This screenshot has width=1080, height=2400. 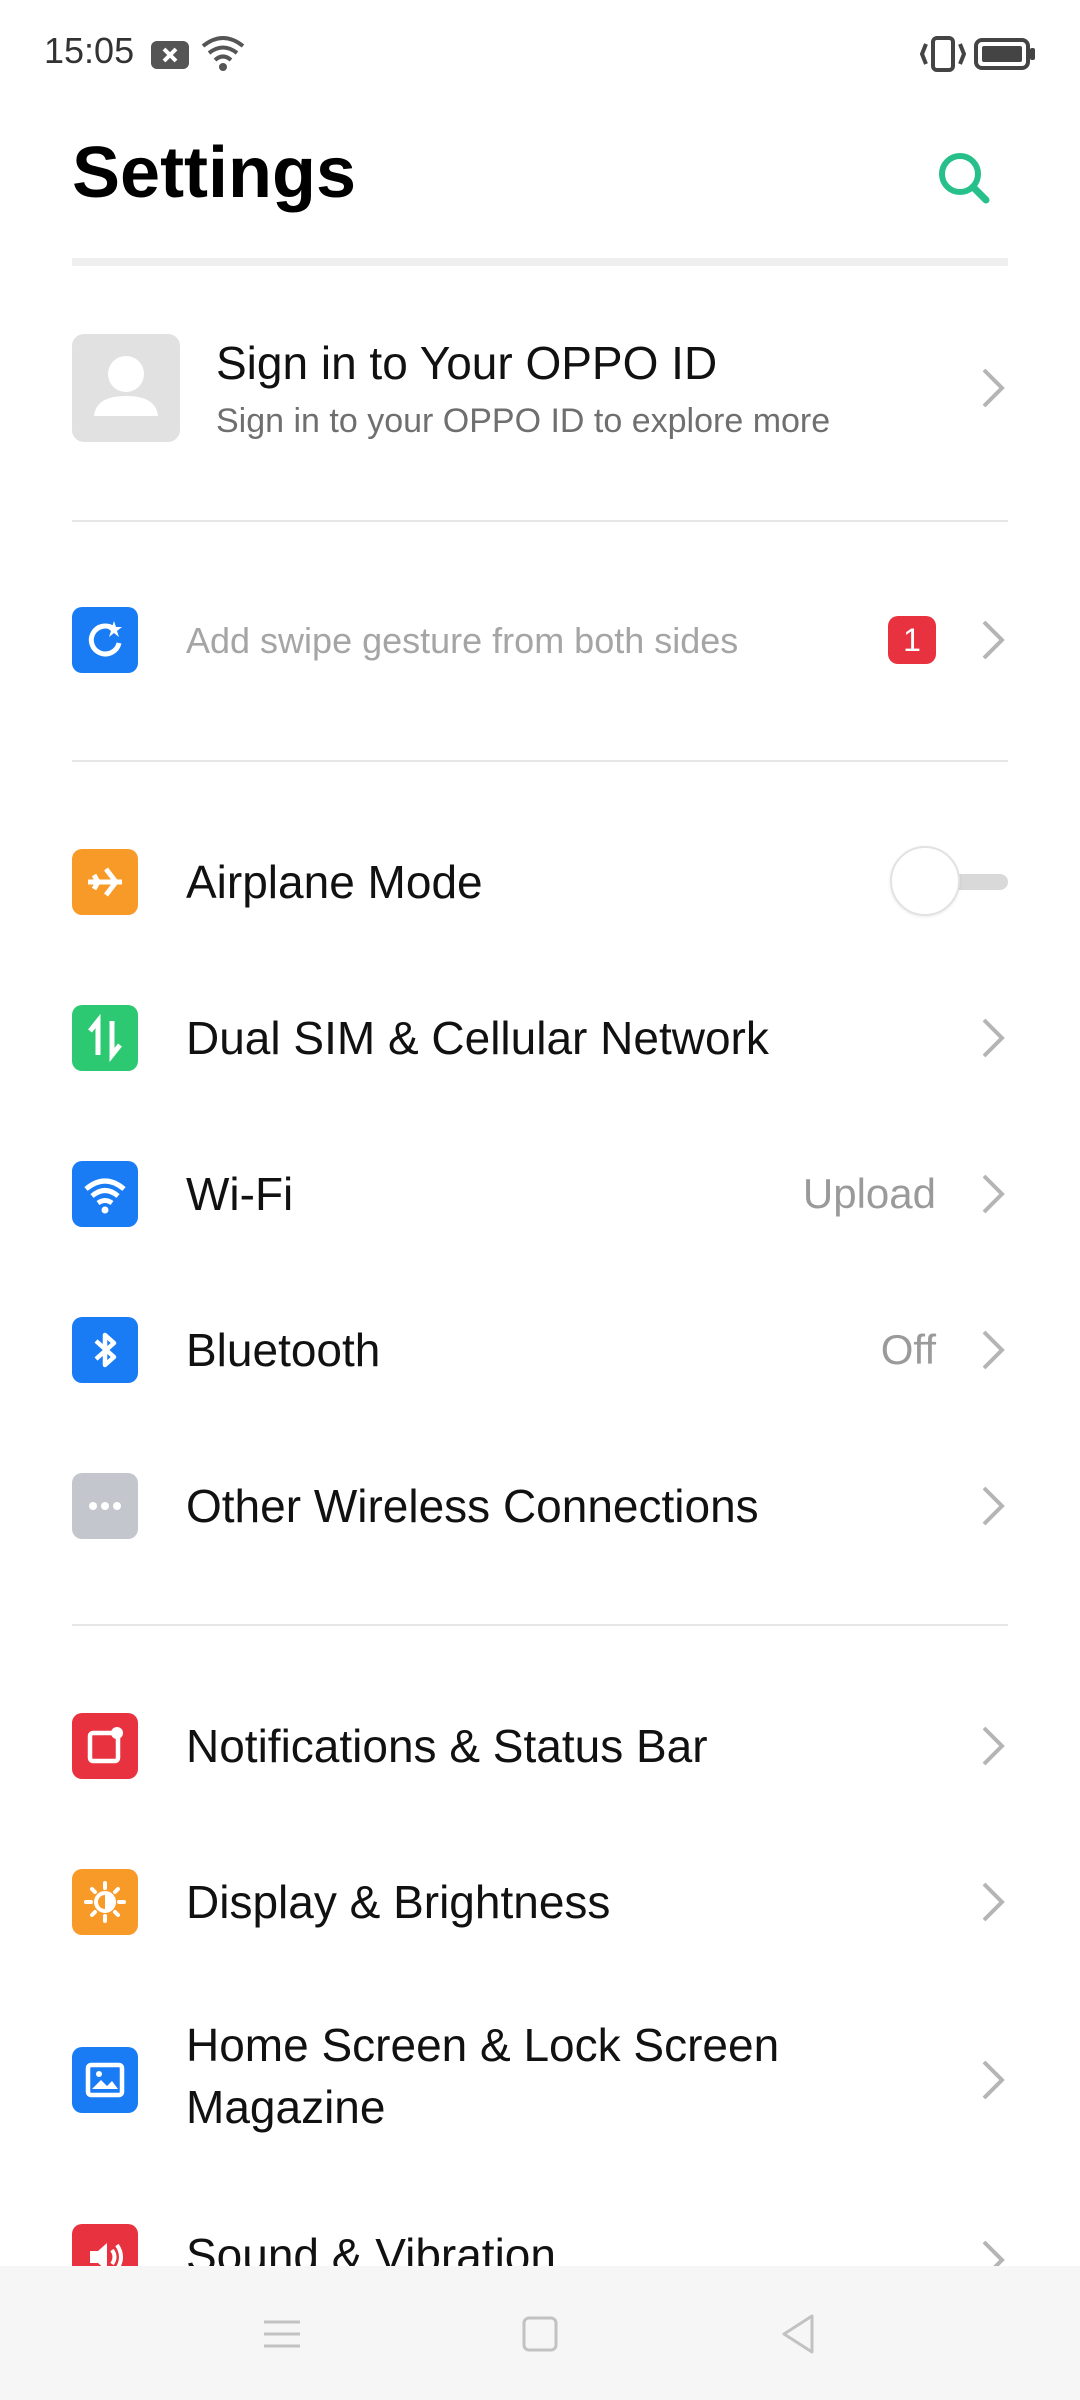 What do you see at coordinates (105, 1038) in the screenshot?
I see `cellular-icon` at bounding box center [105, 1038].